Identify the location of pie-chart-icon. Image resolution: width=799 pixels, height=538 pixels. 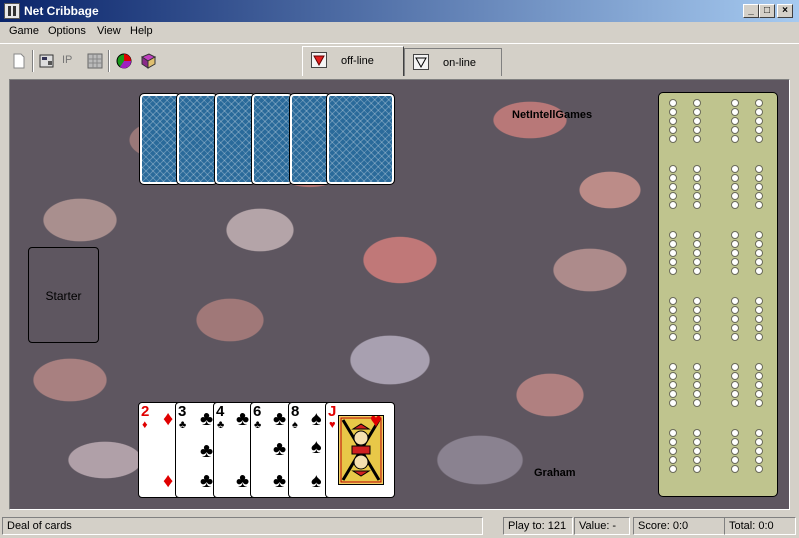
(124, 61).